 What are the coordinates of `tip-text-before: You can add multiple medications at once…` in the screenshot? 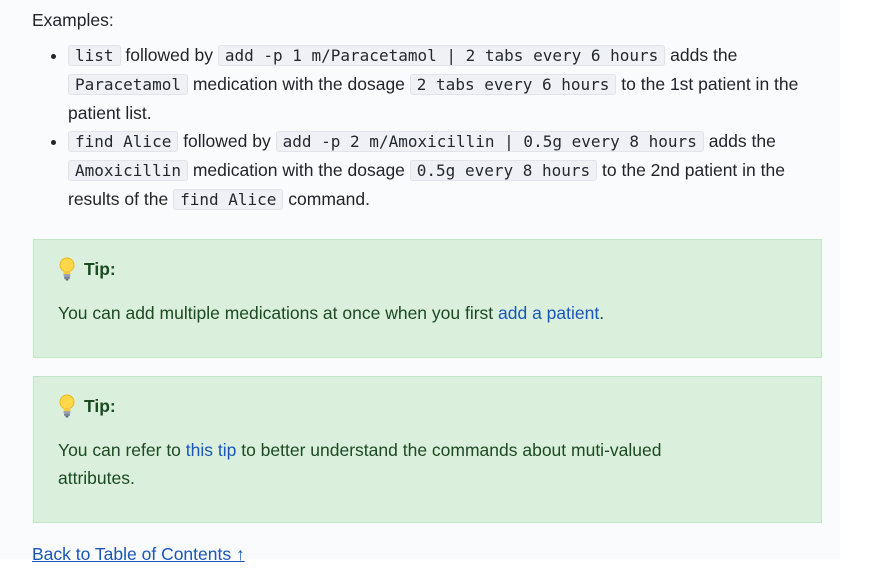 It's located at (278, 313).